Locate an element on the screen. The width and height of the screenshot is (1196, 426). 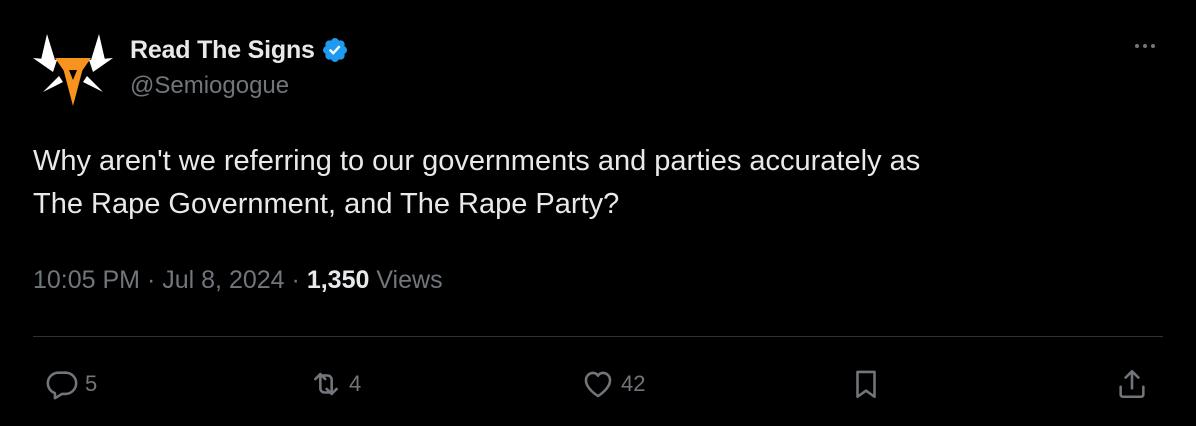
like-button: 42 is located at coordinates (613, 384).